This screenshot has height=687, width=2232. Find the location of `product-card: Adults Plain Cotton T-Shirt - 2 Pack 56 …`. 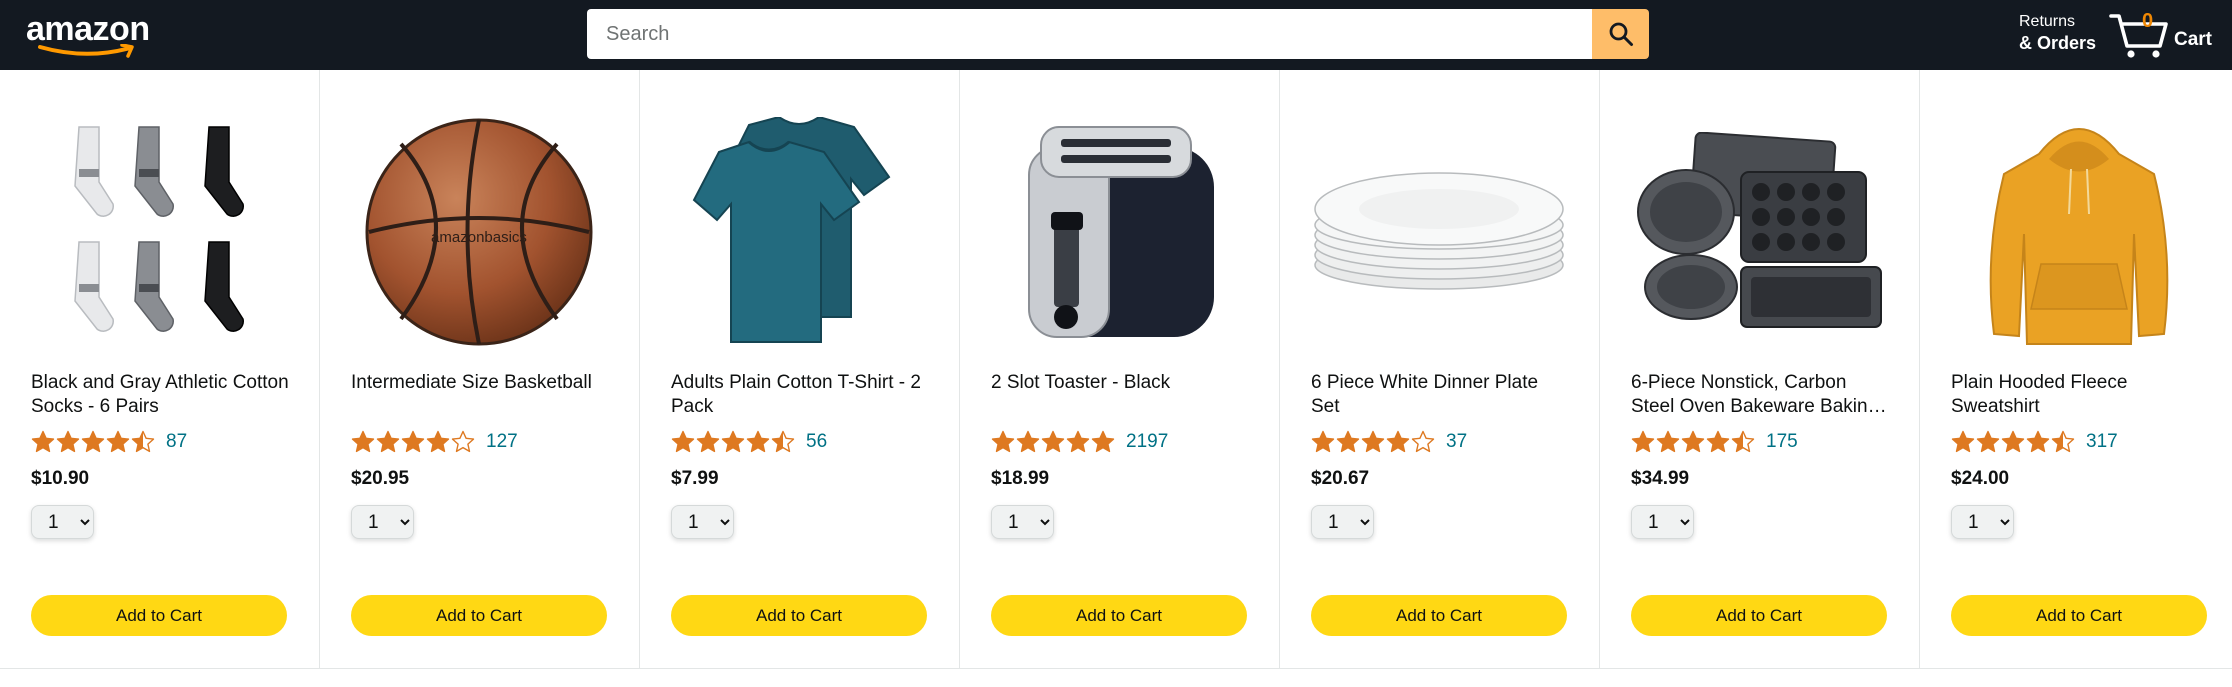

product-card: Adults Plain Cotton T-Shirt - 2 Pack 56 … is located at coordinates (800, 369).